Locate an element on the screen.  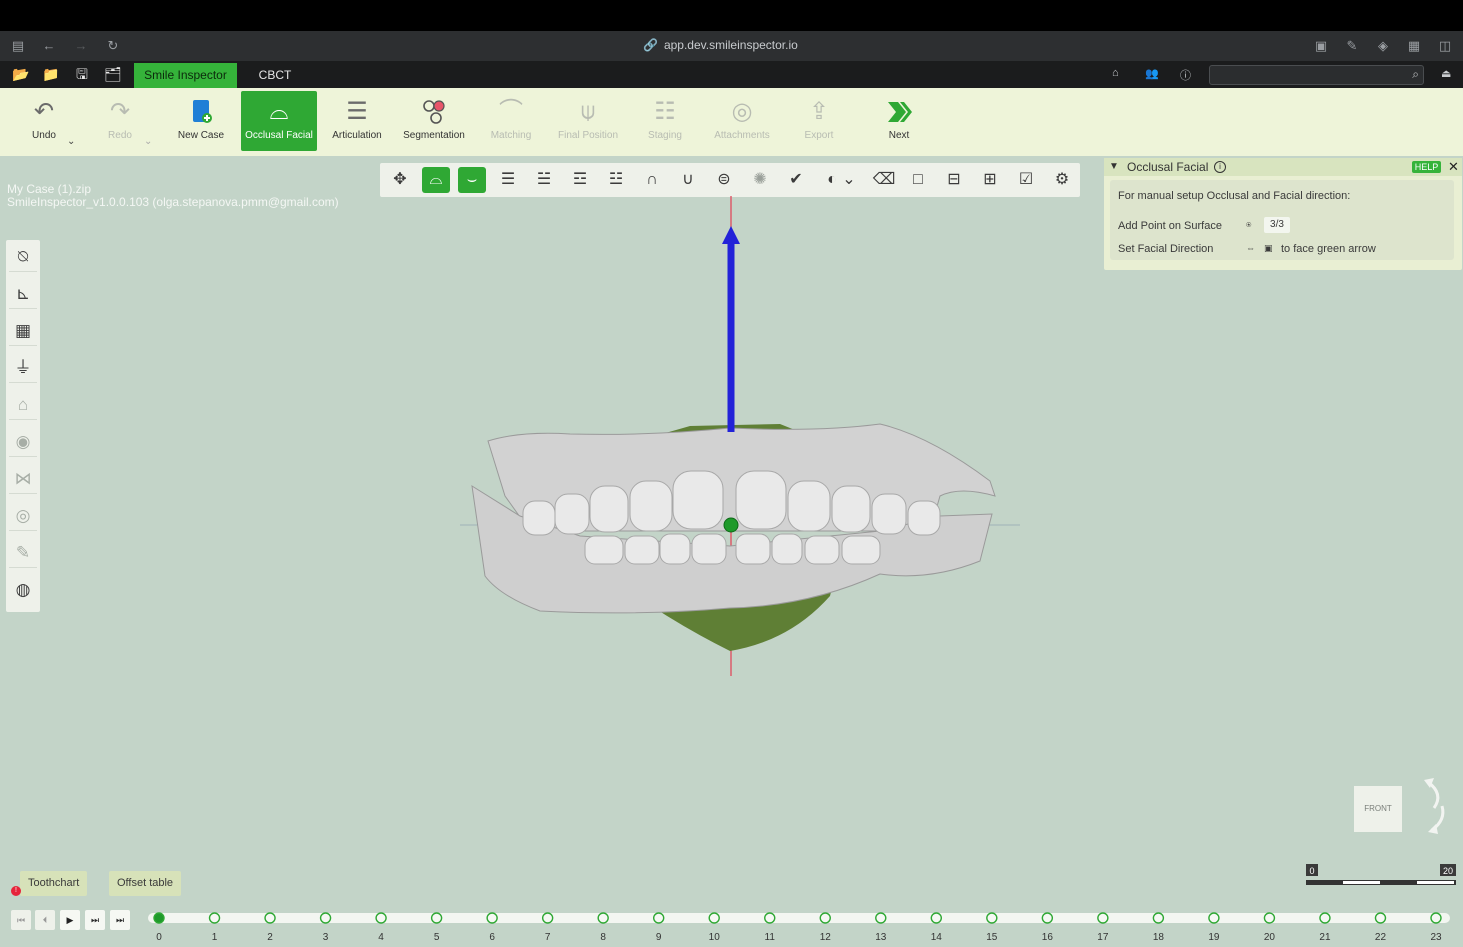
users-icon: 👥 is located at coordinates (1152, 73).